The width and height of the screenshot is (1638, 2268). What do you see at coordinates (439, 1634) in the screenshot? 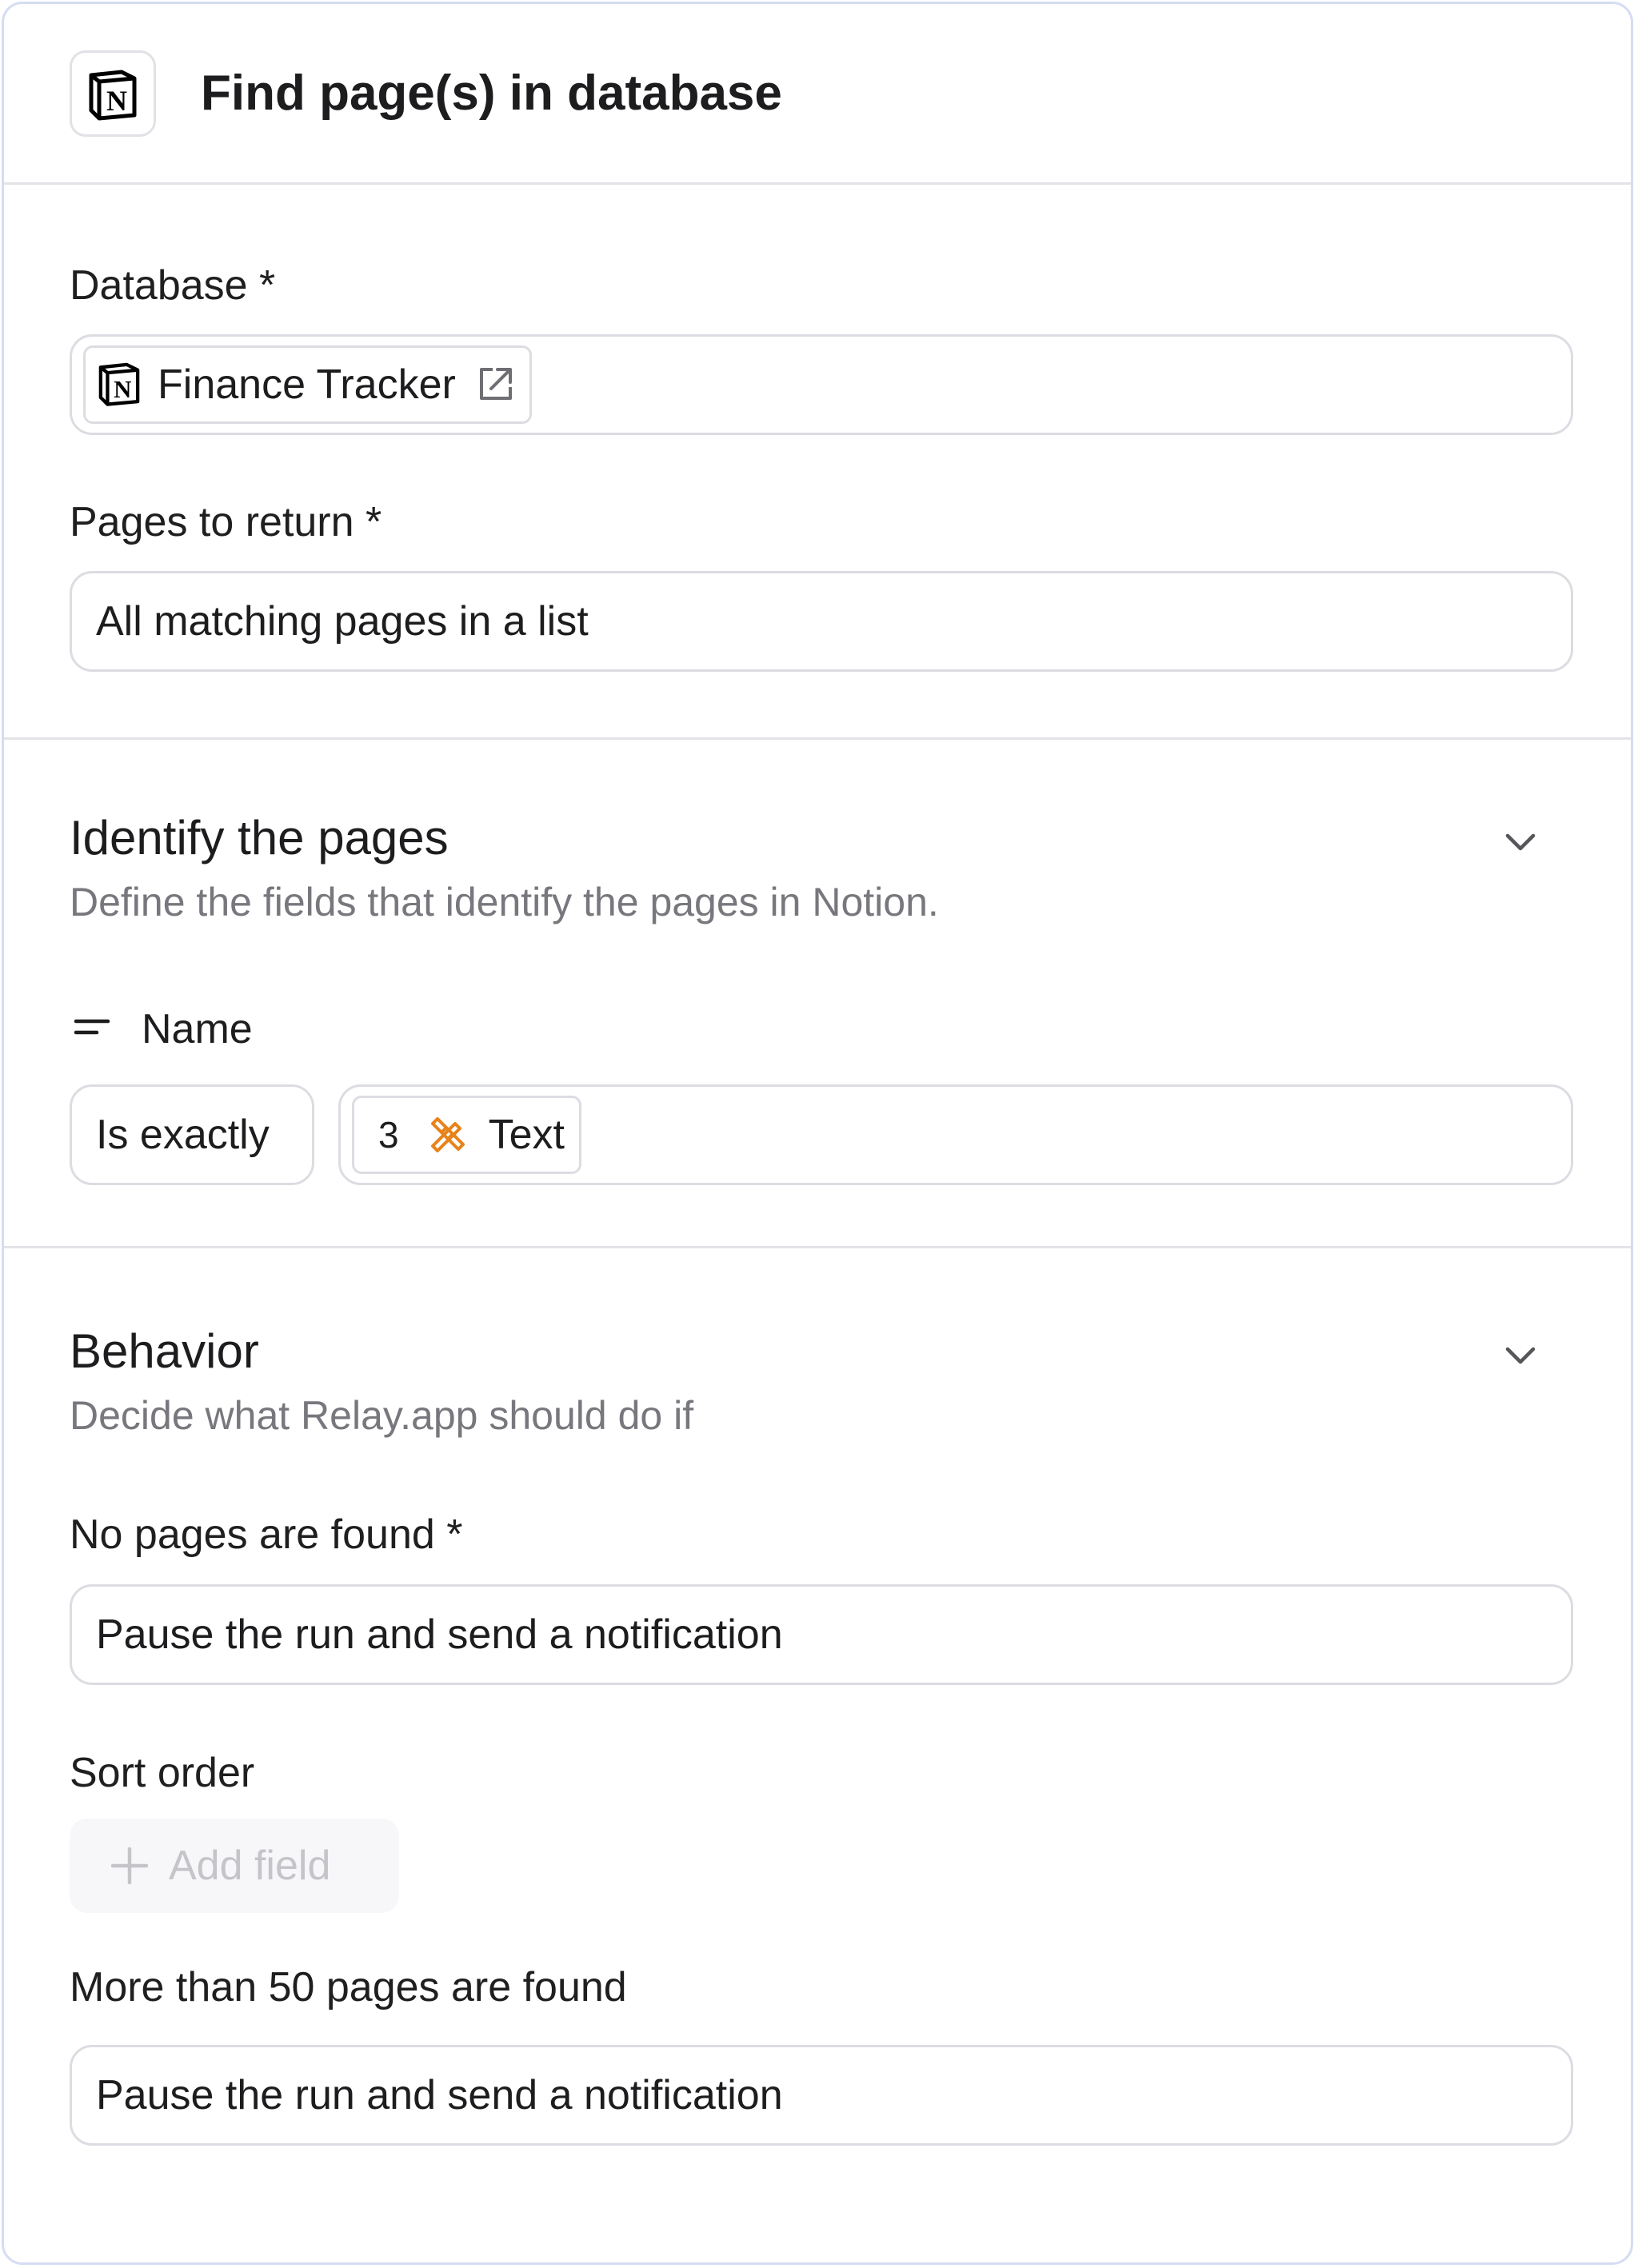
I see `no-pages-value: Pause the run and send a notification` at bounding box center [439, 1634].